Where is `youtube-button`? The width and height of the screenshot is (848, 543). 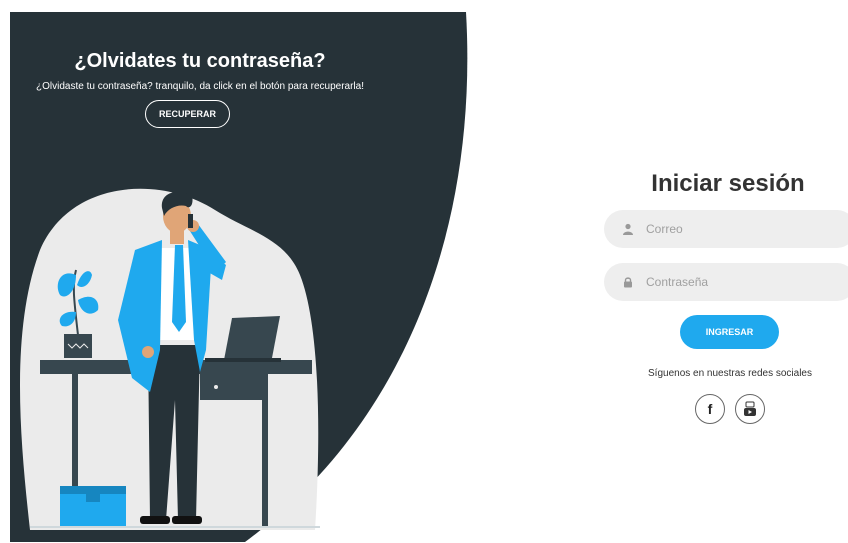
youtube-button is located at coordinates (750, 409).